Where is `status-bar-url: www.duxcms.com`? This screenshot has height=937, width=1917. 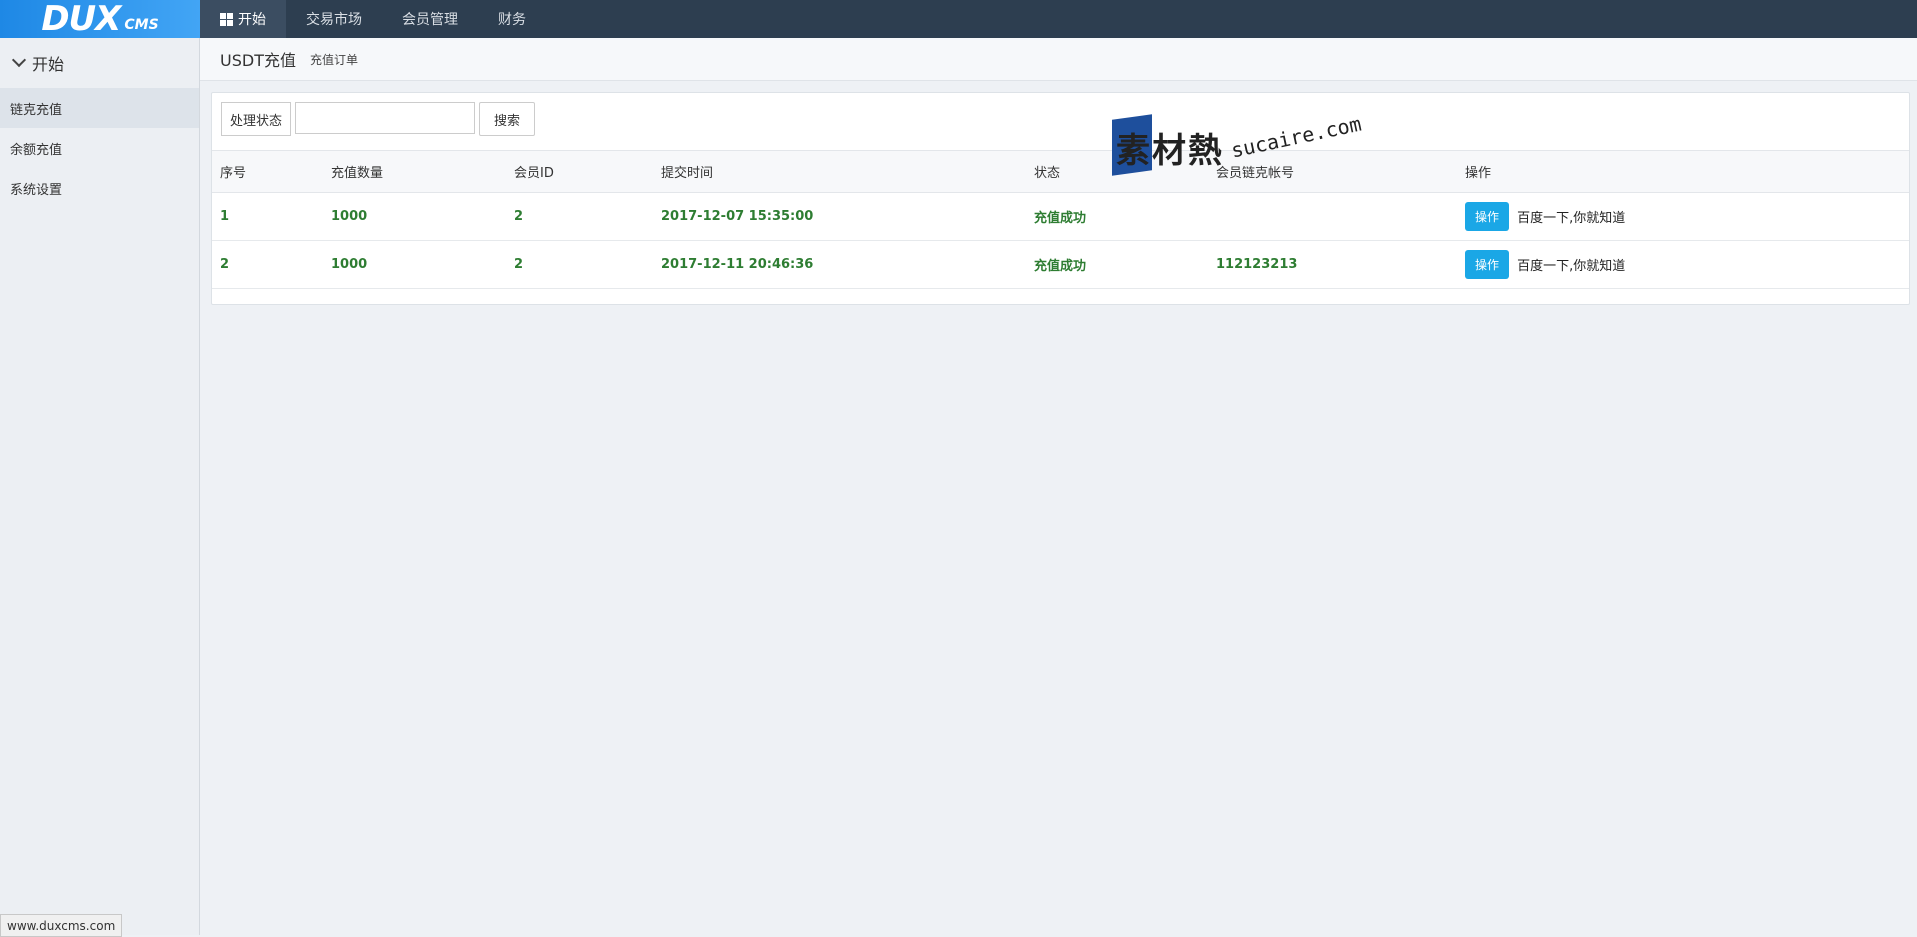
status-bar-url: www.duxcms.com is located at coordinates (61, 925).